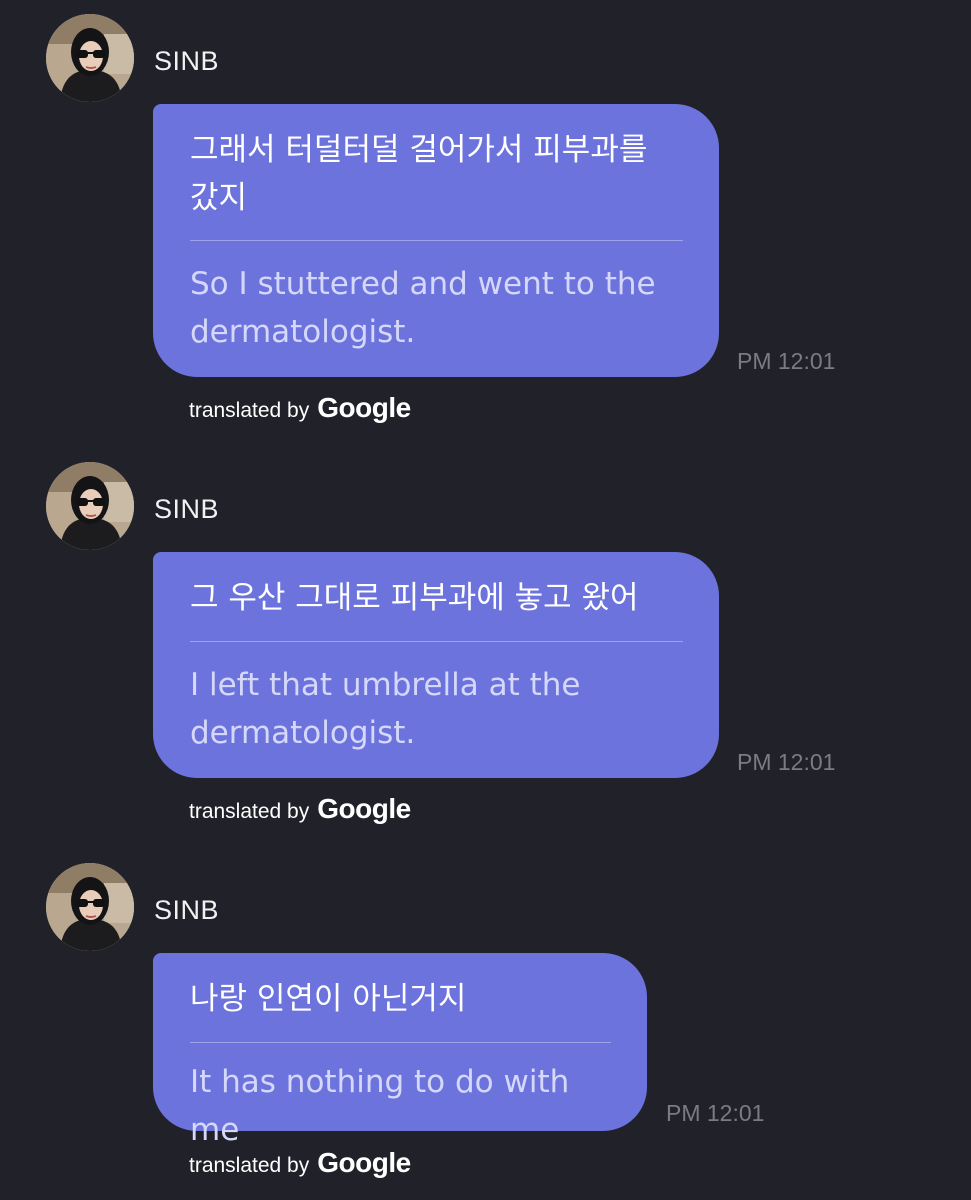 This screenshot has height=1200, width=971. What do you see at coordinates (400, 1050) in the screenshot?
I see `message-bubble: 나랑 인연이 아닌거지 It has nothing to do with me` at bounding box center [400, 1050].